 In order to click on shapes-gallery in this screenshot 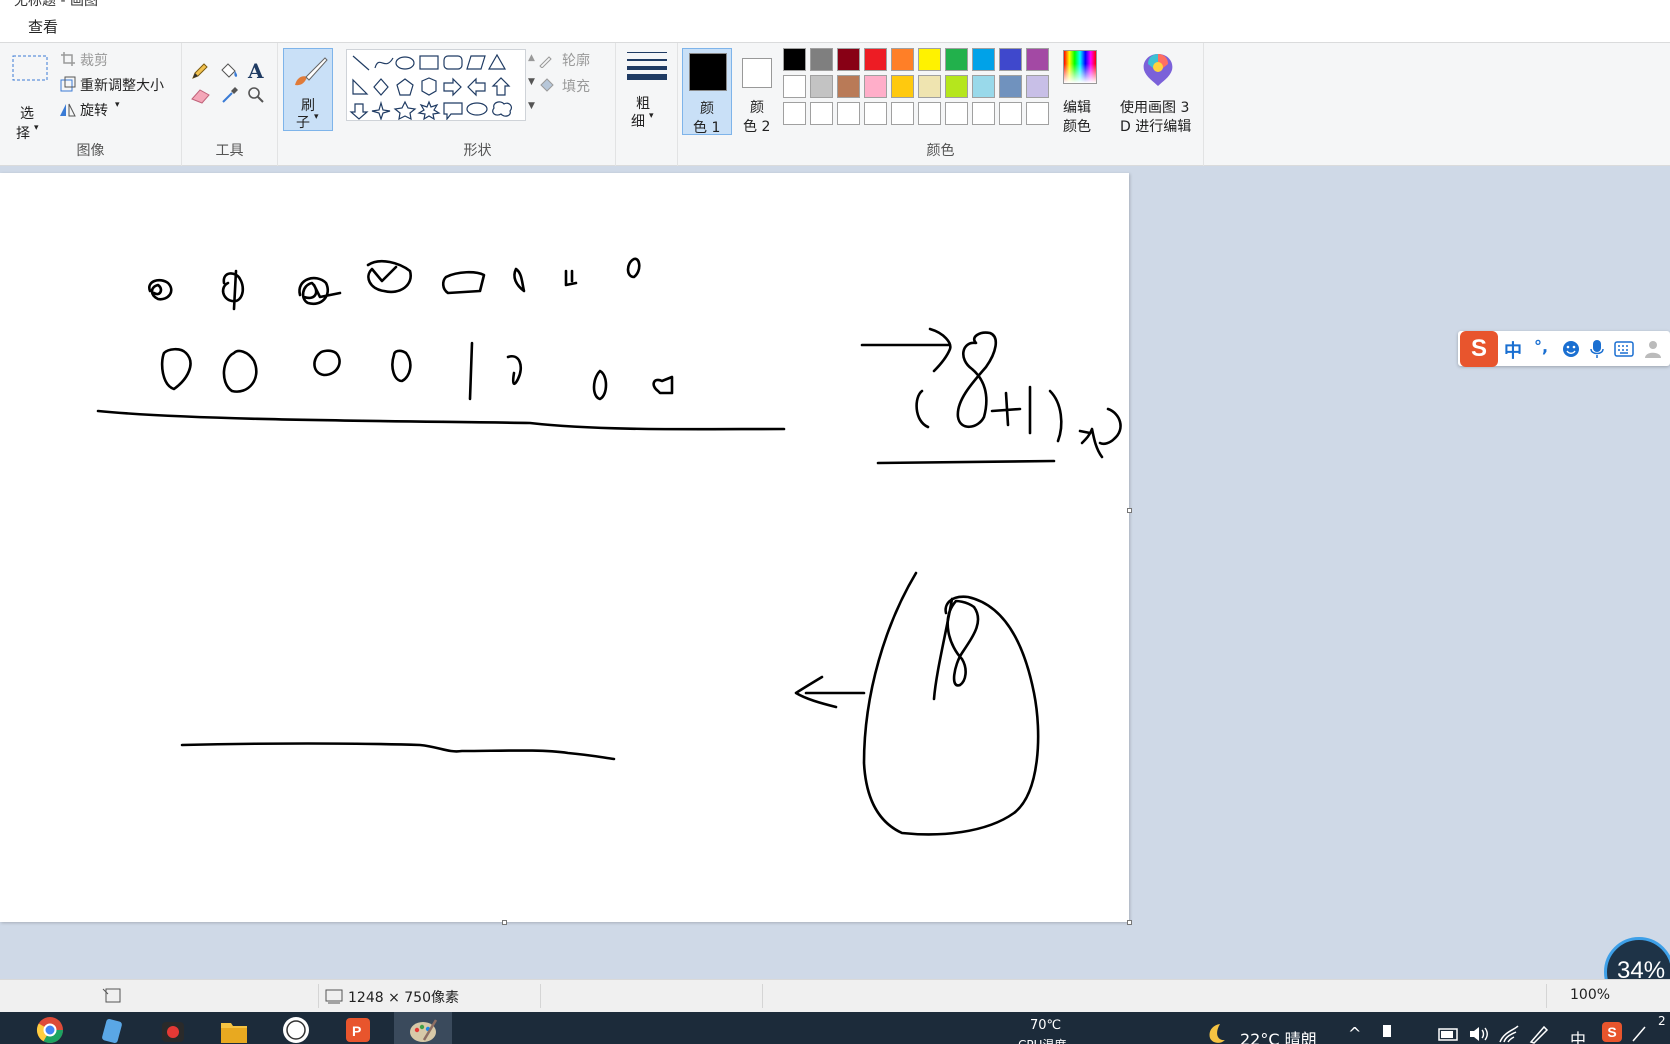, I will do `click(436, 85)`.